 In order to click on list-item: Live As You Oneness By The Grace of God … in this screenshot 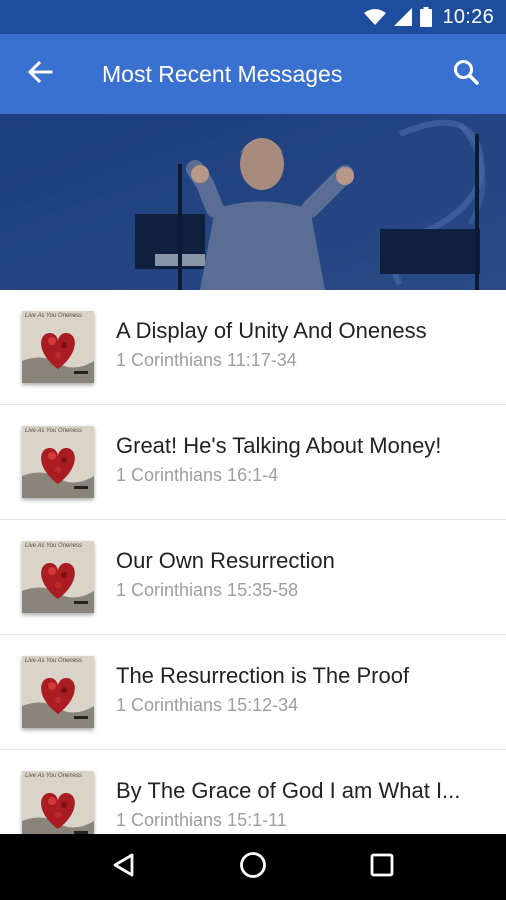, I will do `click(253, 792)`.